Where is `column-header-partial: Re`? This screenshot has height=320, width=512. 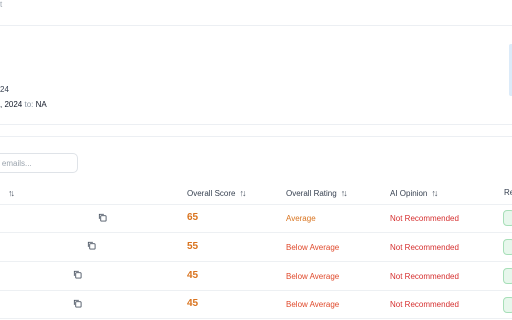 column-header-partial: Re is located at coordinates (508, 192).